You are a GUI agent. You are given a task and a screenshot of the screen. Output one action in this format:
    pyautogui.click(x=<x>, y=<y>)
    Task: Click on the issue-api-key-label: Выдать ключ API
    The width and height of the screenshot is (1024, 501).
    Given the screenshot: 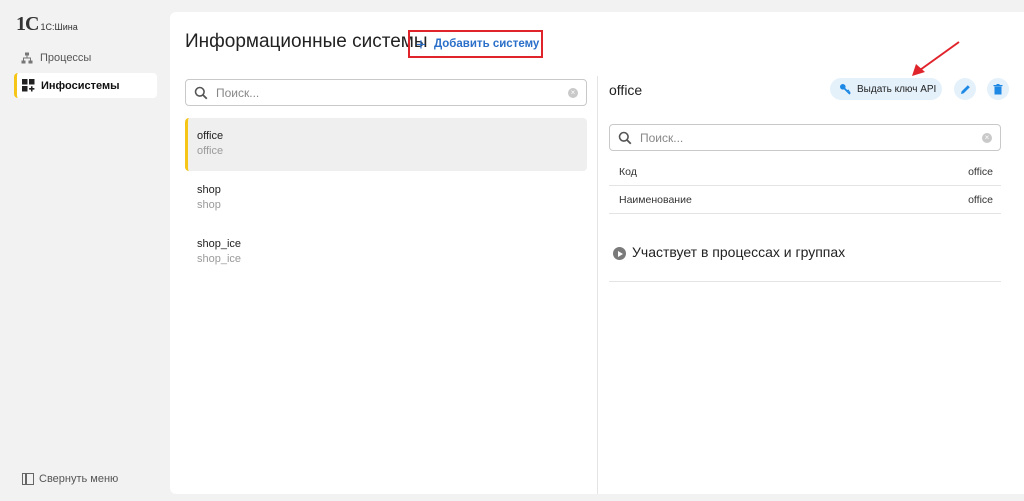 What is the action you would take?
    pyautogui.click(x=897, y=89)
    